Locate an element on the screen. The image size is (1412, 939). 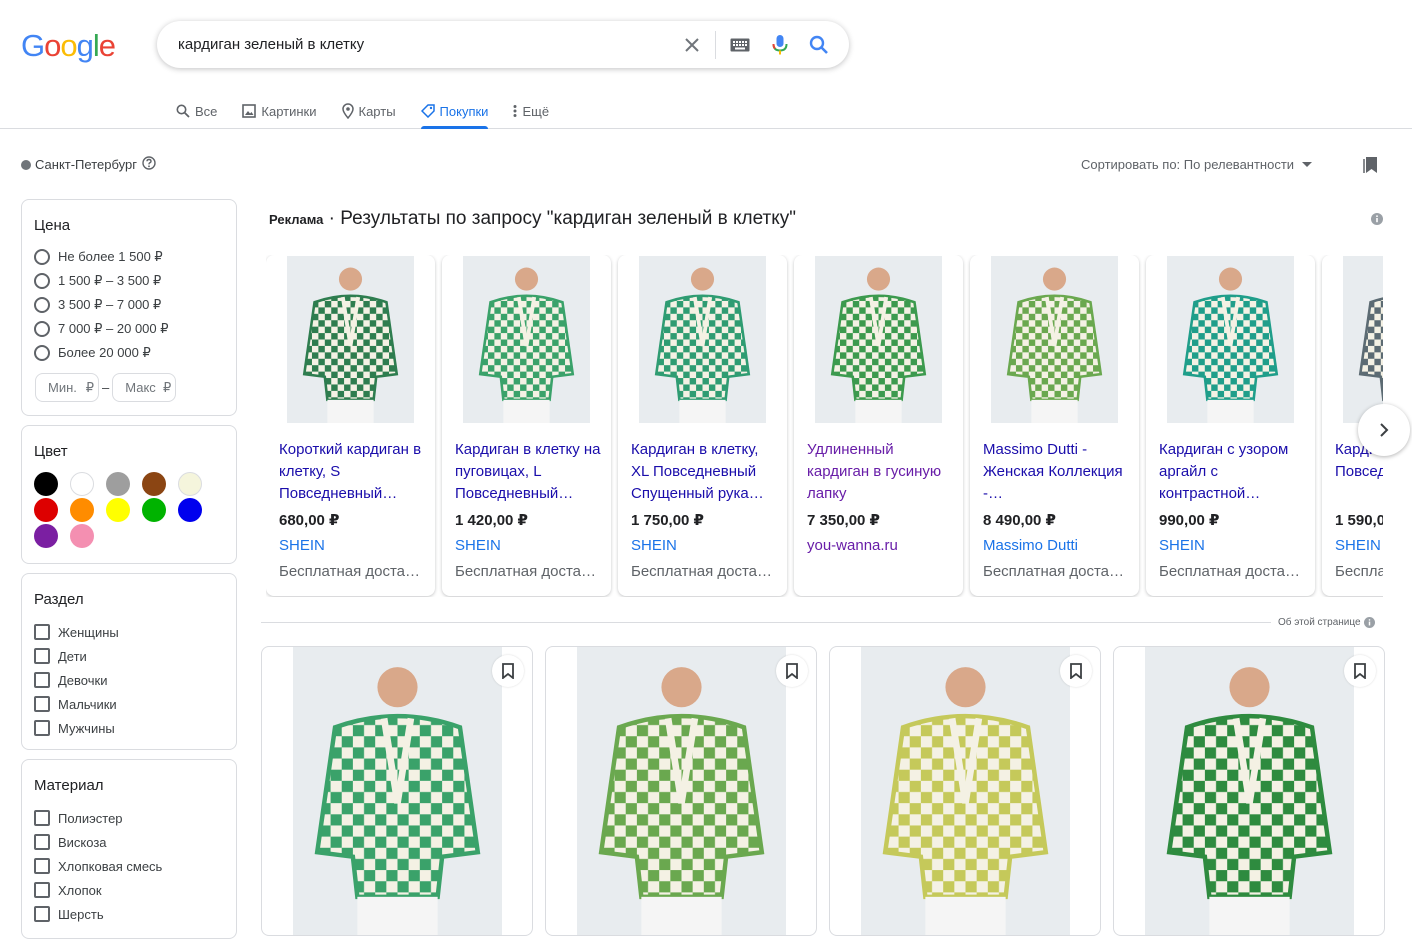
ad-seller: you-wanna.ru is located at coordinates (852, 545).